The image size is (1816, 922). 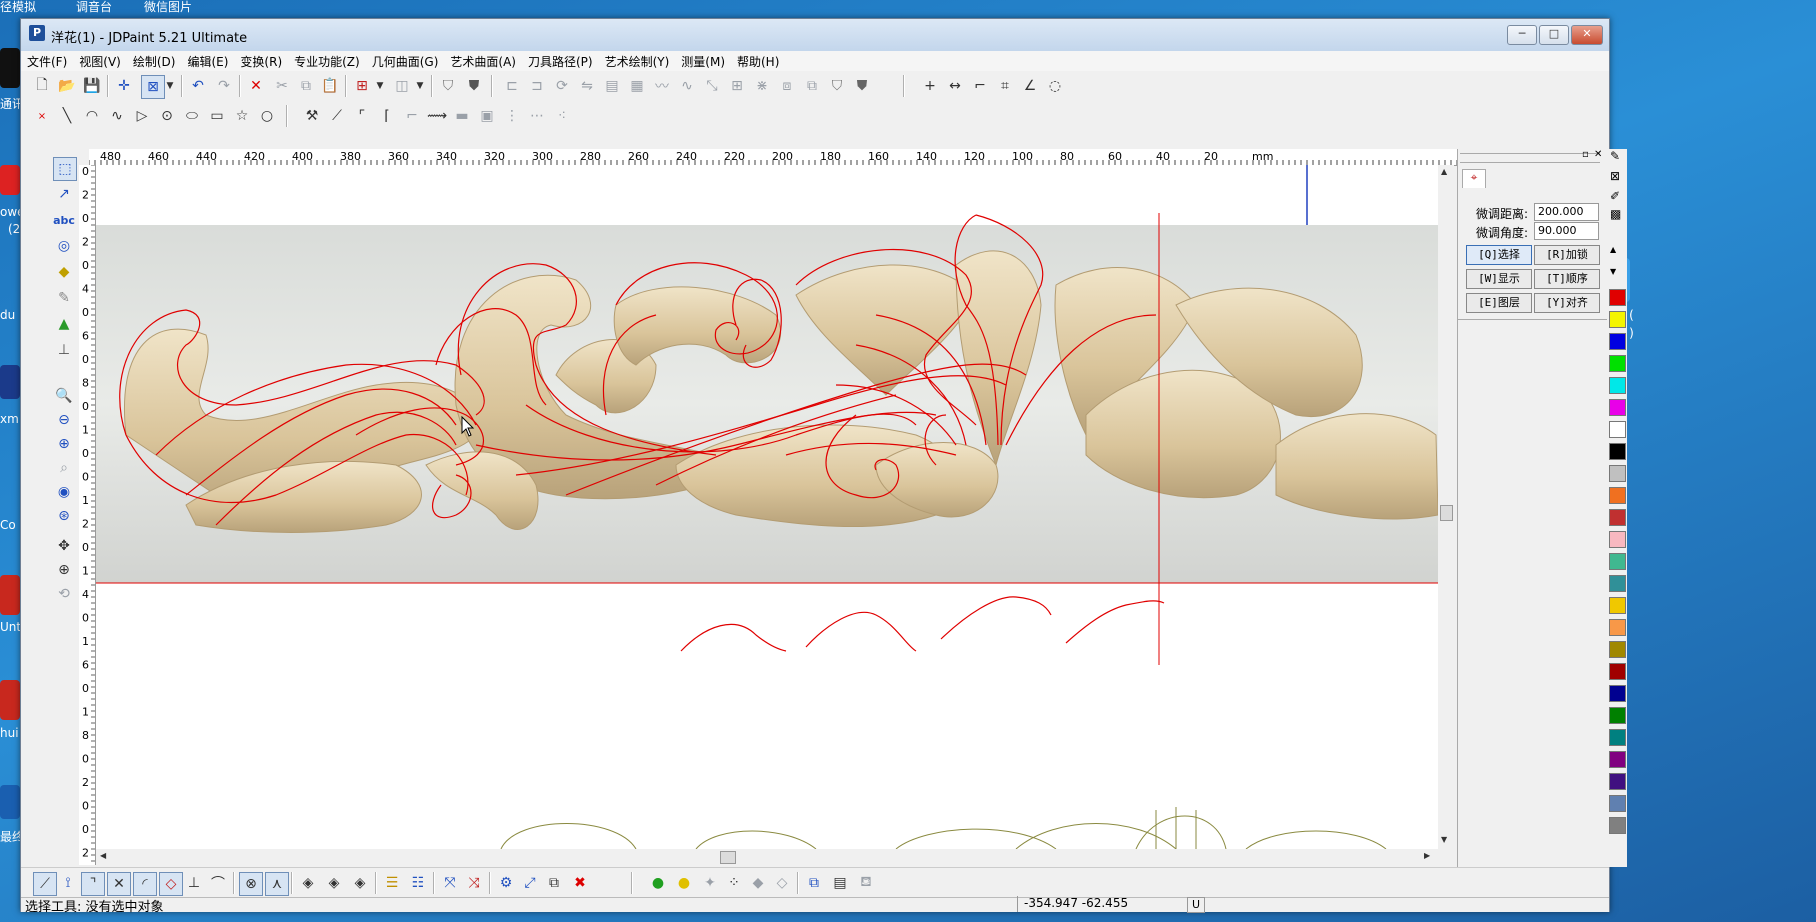 What do you see at coordinates (224, 86) in the screenshot?
I see `redo-icon: ↷` at bounding box center [224, 86].